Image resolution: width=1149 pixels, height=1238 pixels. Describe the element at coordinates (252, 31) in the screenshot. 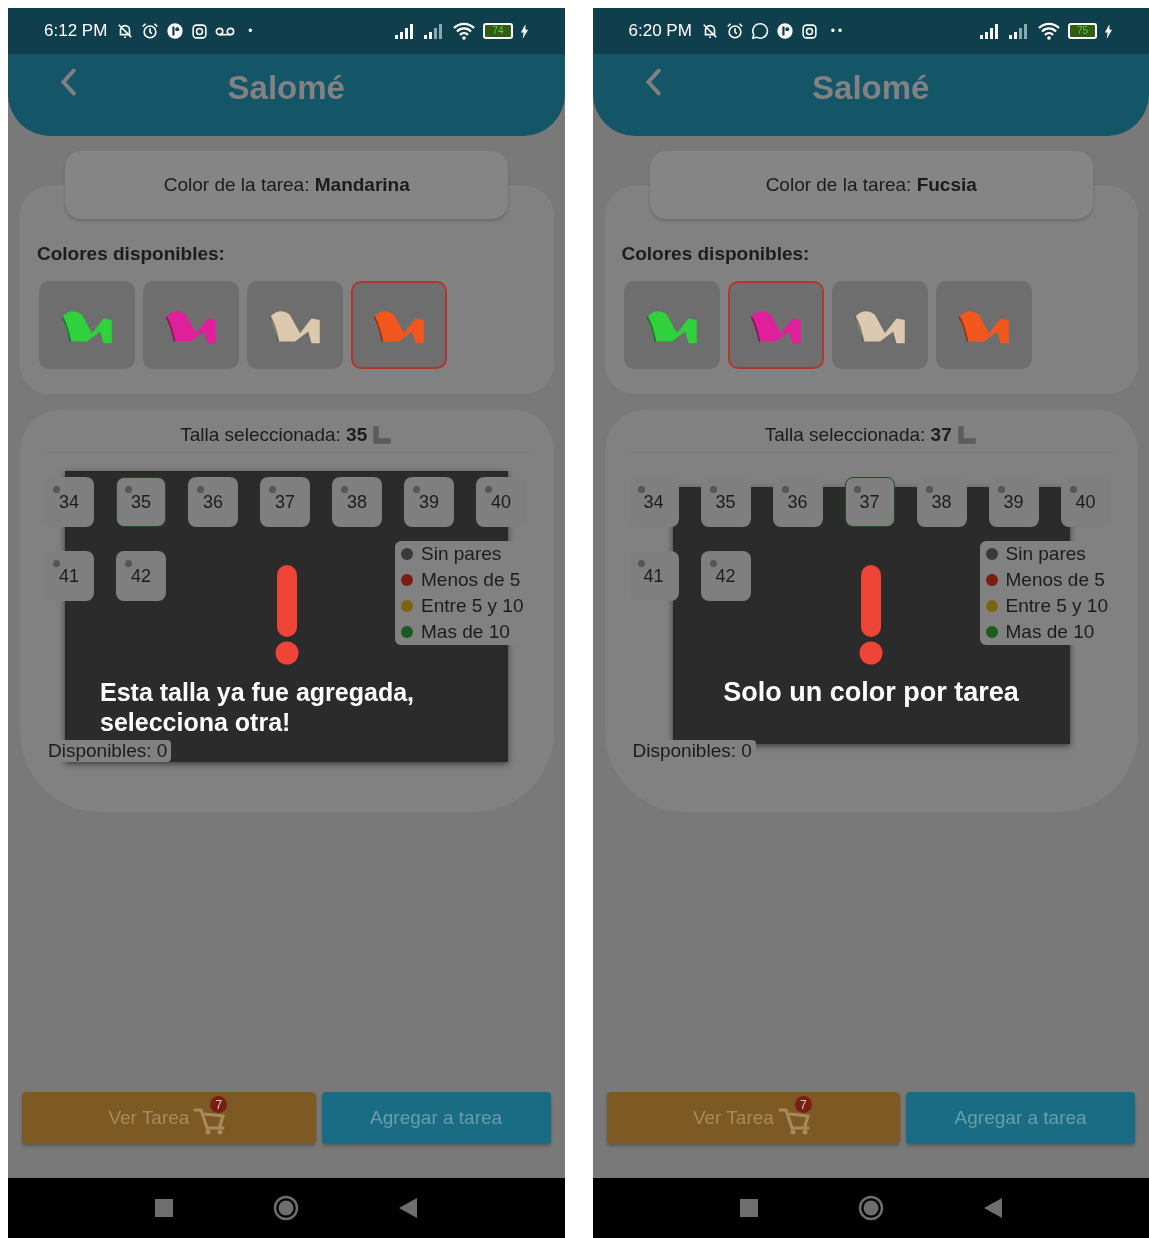

I see `more-notifications: •` at that location.